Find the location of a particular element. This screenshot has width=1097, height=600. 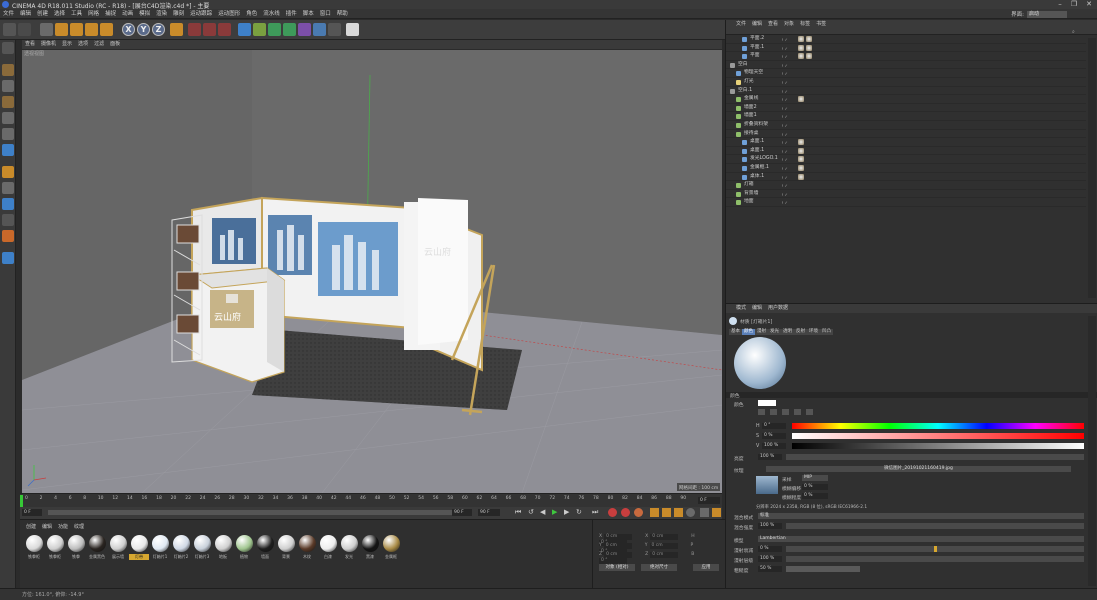

attribute-tab: 凹凸 is located at coordinates (826, 332).